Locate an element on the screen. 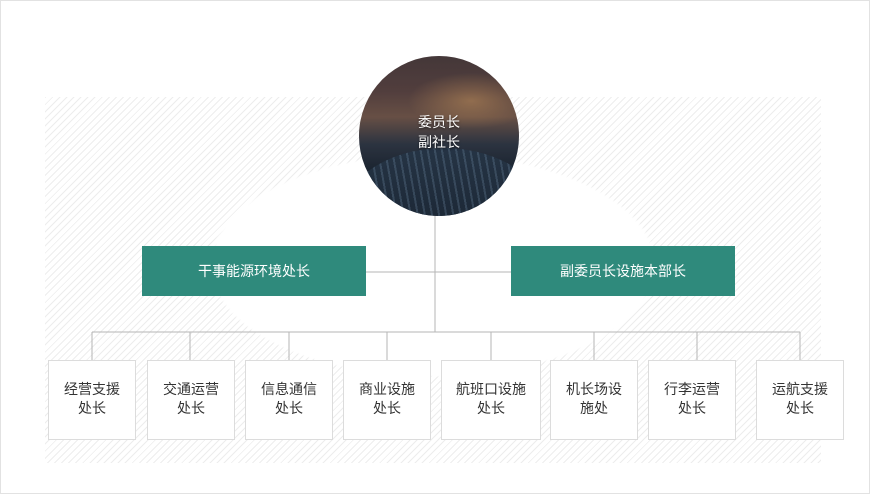 This screenshot has width=870, height=494. dept-node: 行李运营 处长 is located at coordinates (692, 400).